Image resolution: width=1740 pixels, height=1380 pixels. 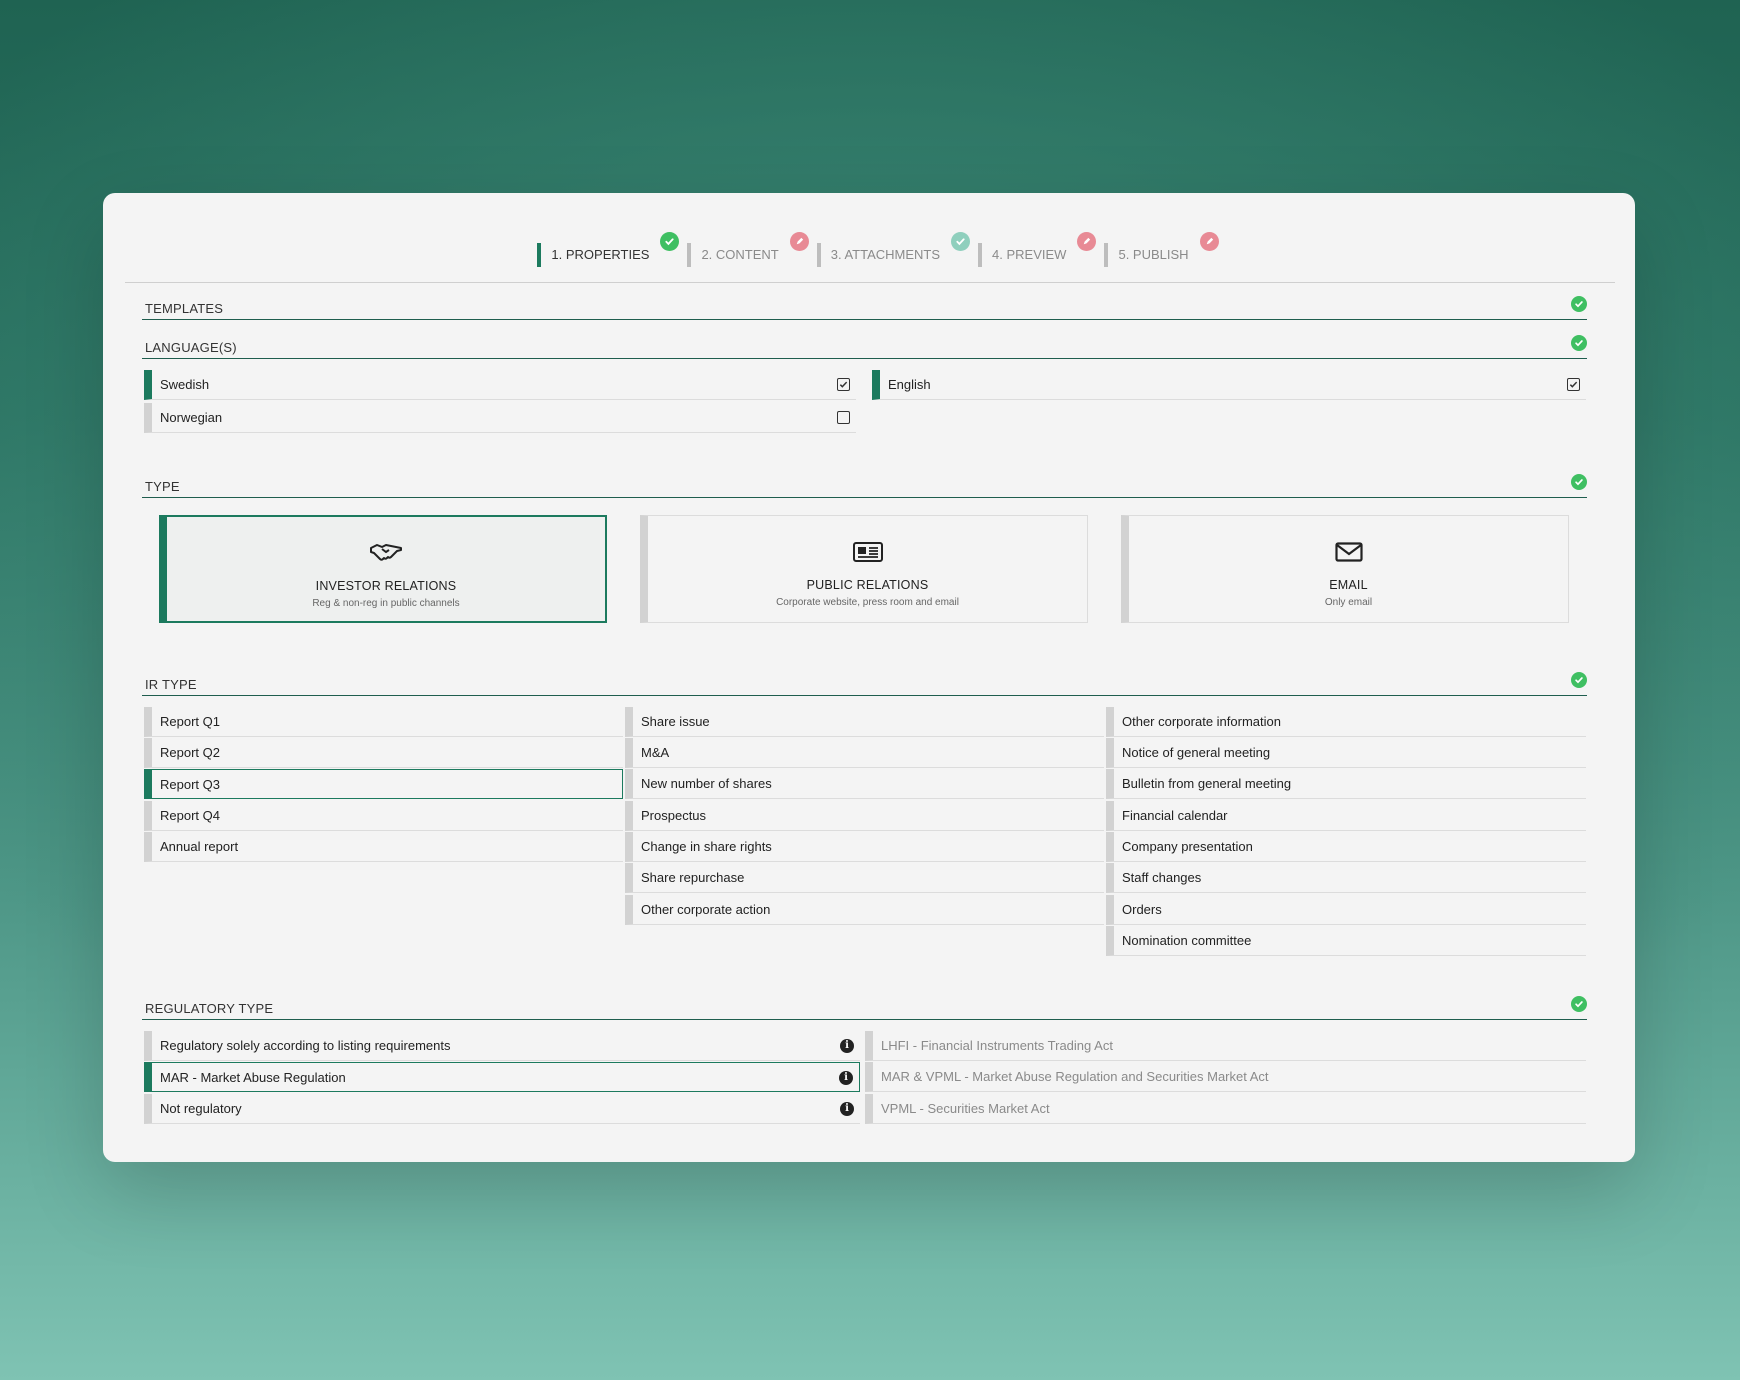 What do you see at coordinates (1346, 910) in the screenshot?
I see `ir-type-option: Orders` at bounding box center [1346, 910].